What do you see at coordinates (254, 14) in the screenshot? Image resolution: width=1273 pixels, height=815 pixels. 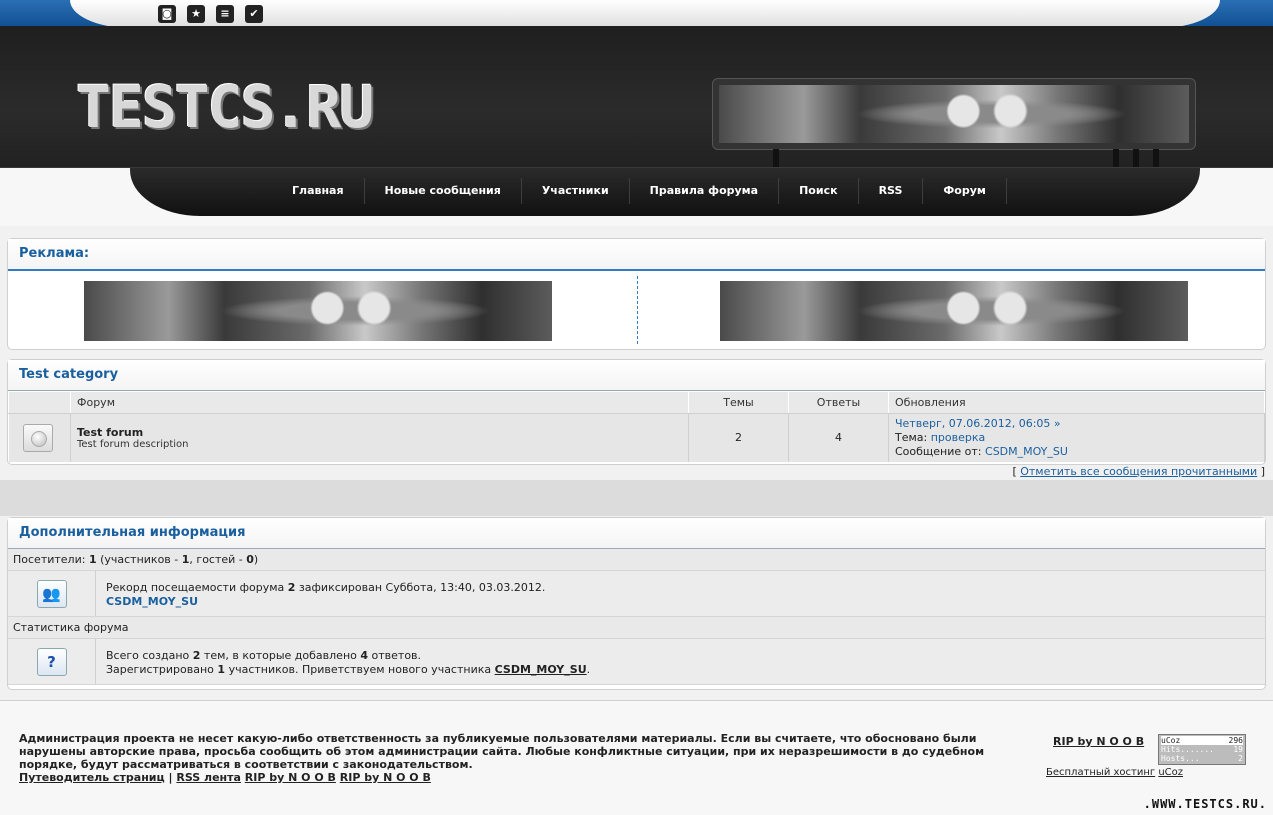 I see `check-icon: ✔` at bounding box center [254, 14].